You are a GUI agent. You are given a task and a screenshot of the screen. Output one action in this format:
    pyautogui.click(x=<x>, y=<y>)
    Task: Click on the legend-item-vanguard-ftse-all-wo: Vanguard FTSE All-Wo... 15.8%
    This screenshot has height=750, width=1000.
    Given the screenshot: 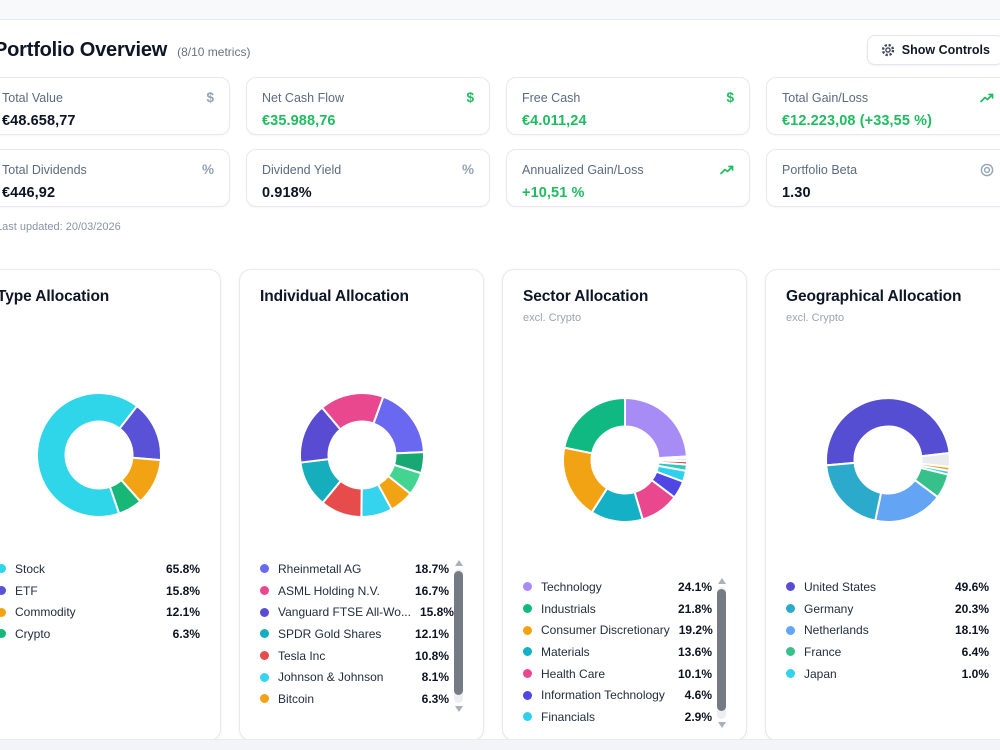 What is the action you would take?
    pyautogui.click(x=357, y=612)
    